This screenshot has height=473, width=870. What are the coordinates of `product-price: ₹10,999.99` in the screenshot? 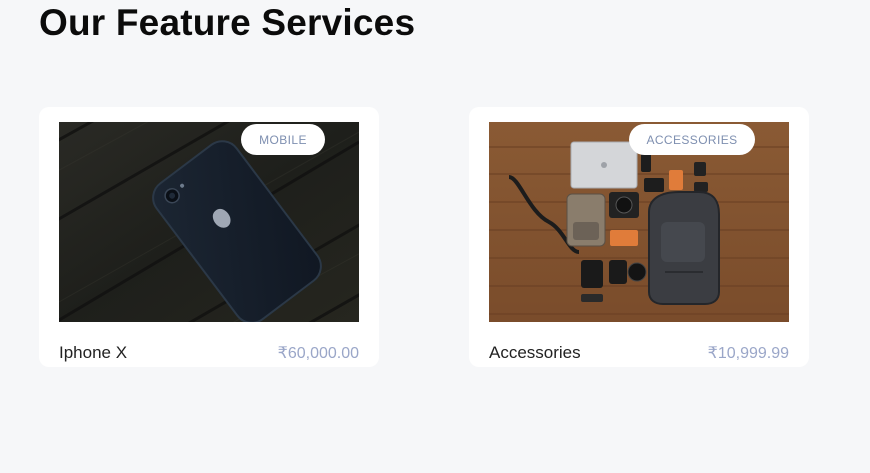 It's located at (748, 353).